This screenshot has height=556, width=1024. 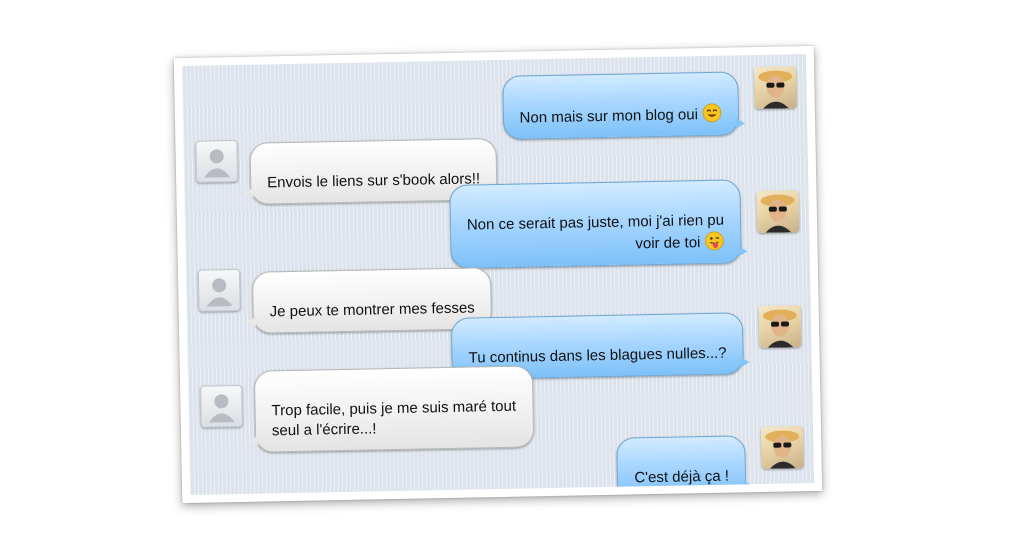 I want to click on message-text: C'est déjà ça !, so click(x=682, y=477).